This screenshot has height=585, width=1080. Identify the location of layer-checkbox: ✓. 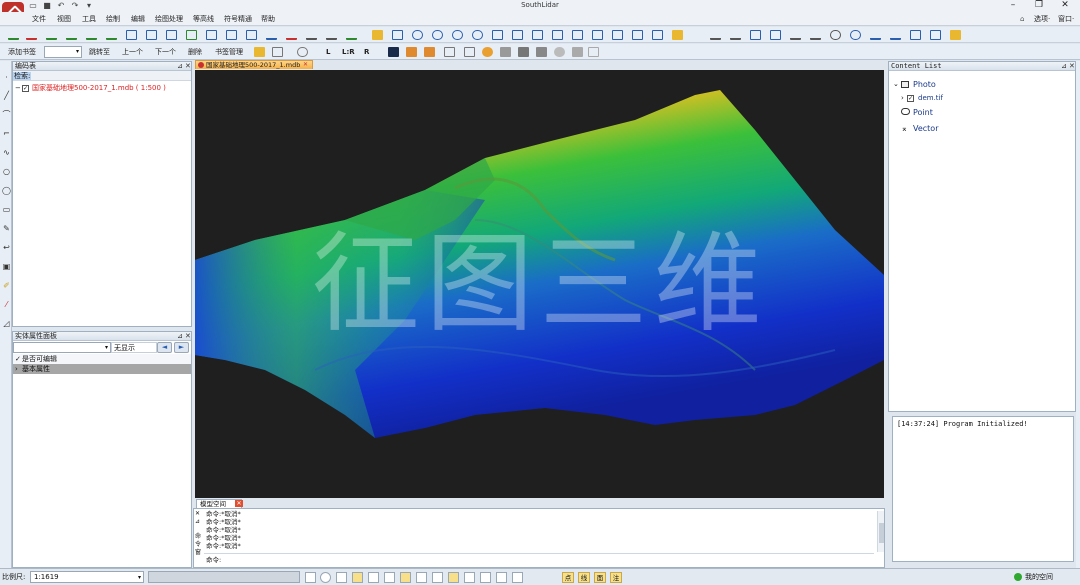
(25, 88).